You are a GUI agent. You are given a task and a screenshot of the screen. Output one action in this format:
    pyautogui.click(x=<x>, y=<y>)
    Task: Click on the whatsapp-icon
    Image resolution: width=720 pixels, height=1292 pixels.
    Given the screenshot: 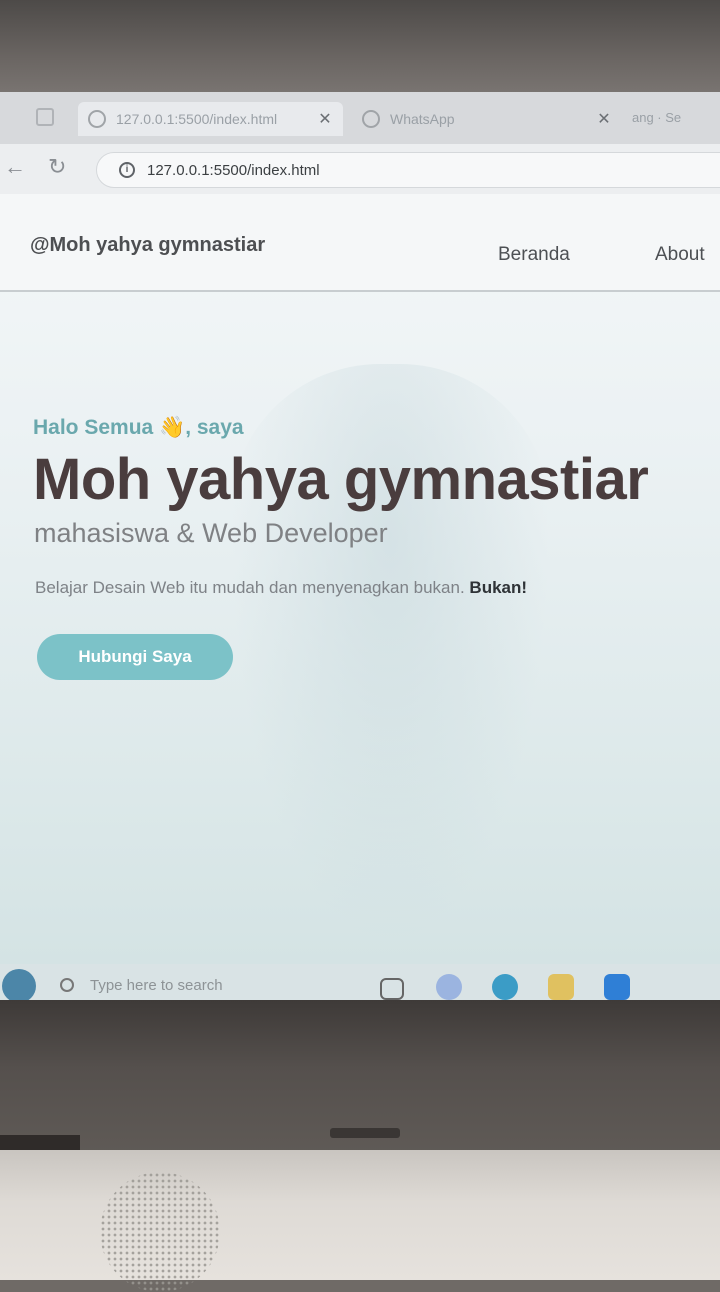 What is the action you would take?
    pyautogui.click(x=371, y=119)
    